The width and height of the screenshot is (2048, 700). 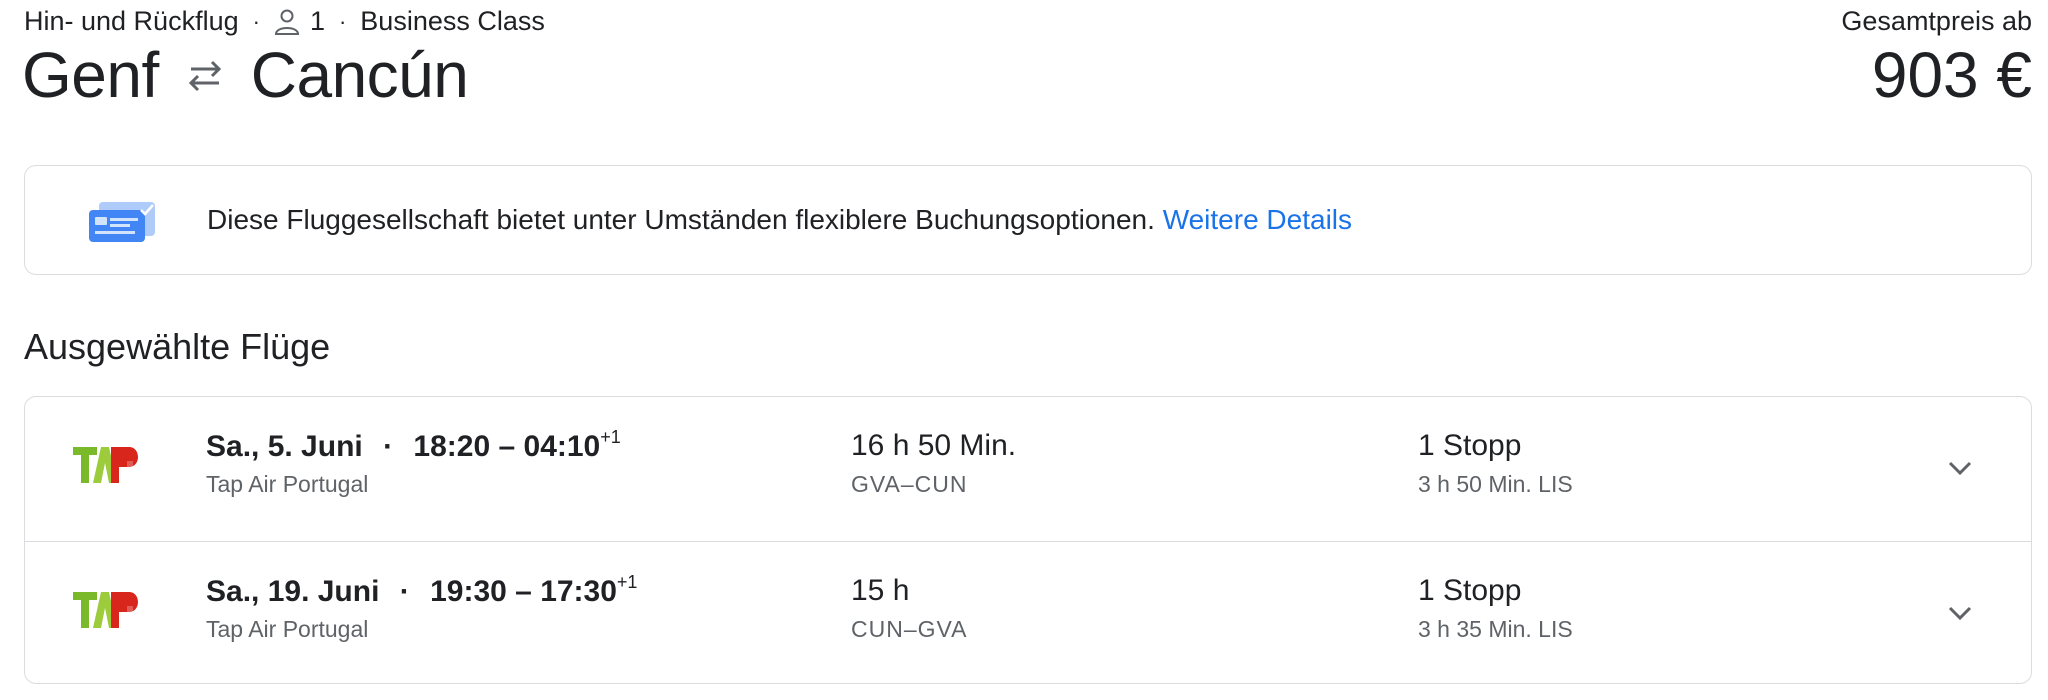 I want to click on selected-flights-title: Ausgewählte Flüge, so click(x=177, y=346).